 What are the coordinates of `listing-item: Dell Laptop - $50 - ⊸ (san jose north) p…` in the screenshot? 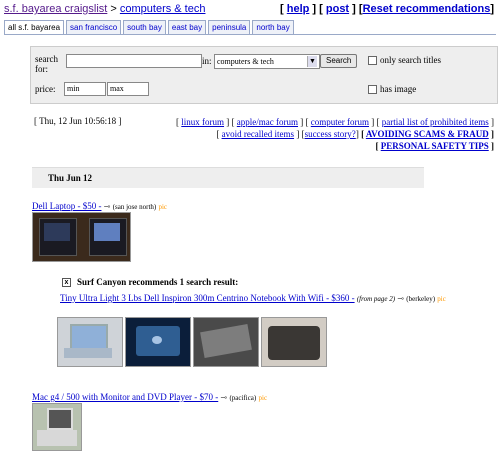 It's located at (99, 206).